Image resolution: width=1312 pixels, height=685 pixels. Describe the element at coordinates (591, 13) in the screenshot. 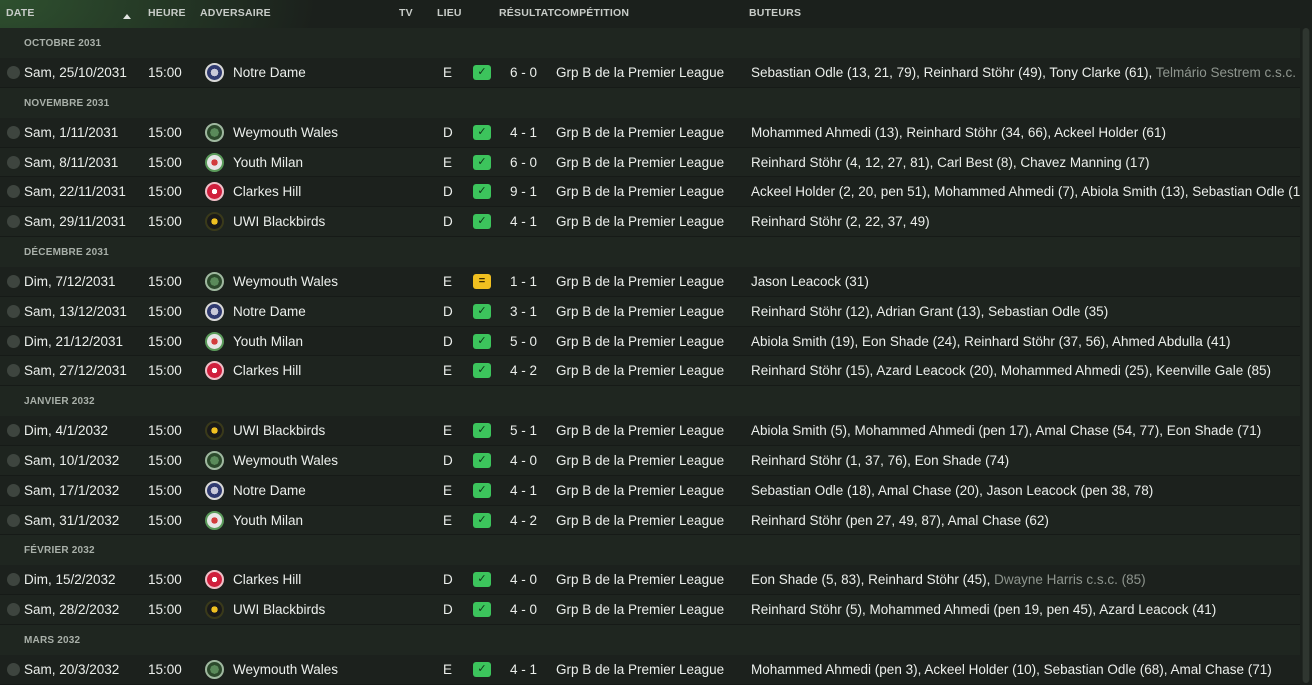

I see `column-header-competition: COMPÉTITION` at that location.